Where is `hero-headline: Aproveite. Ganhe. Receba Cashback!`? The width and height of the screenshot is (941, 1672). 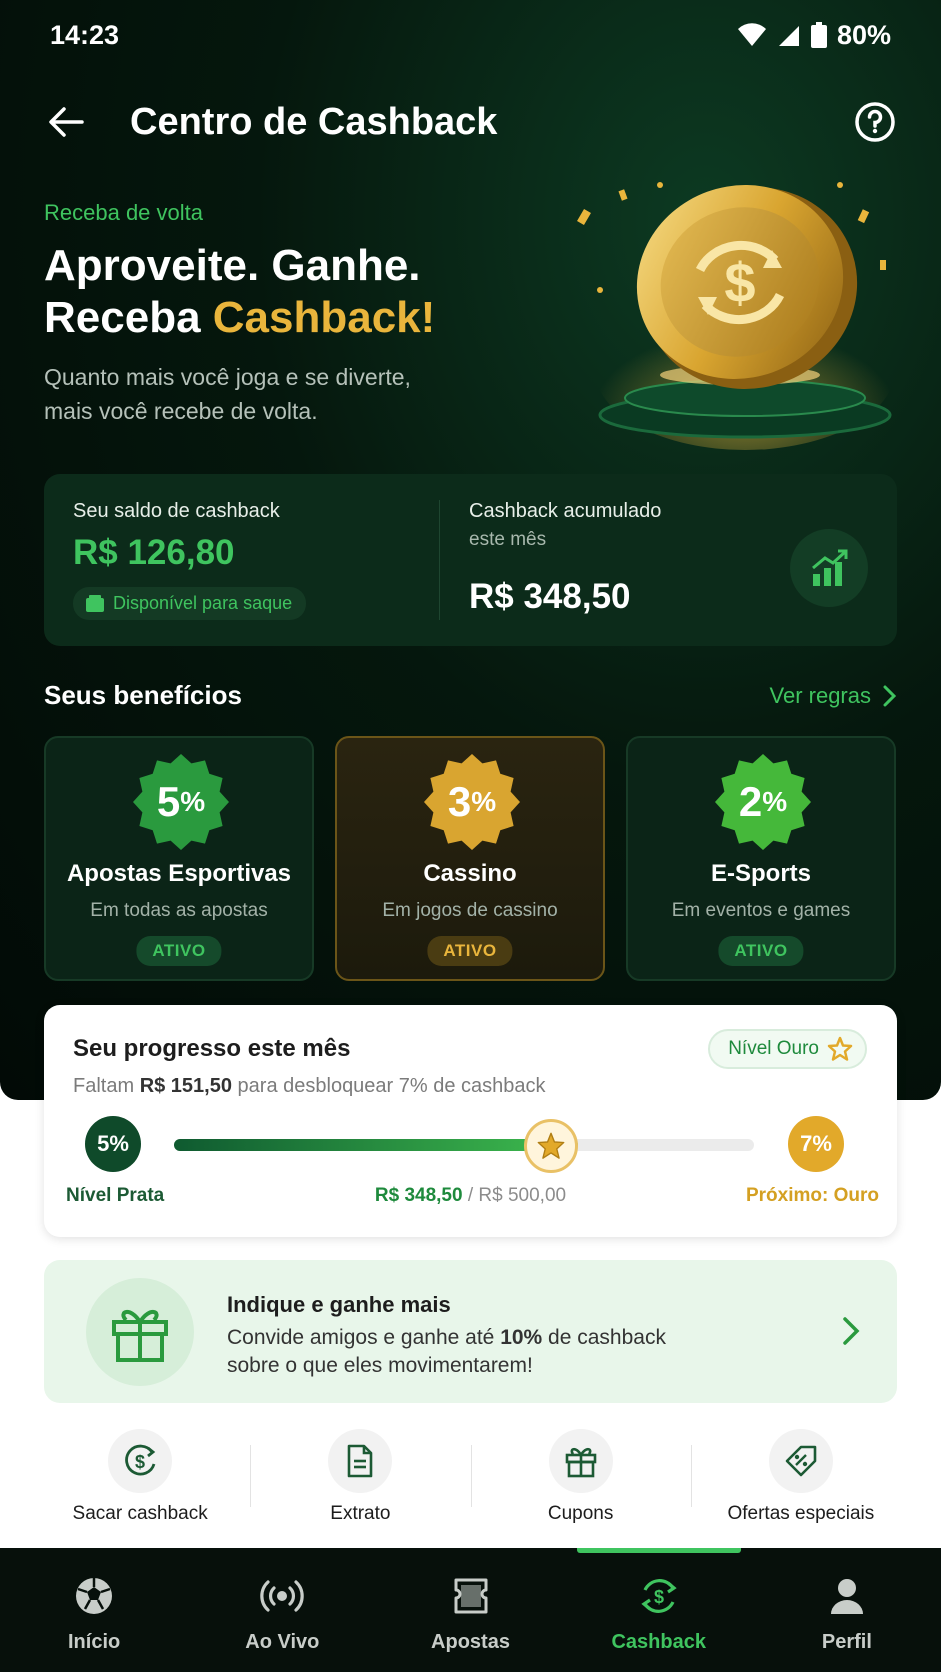
hero-headline: Aproveite. Ganhe. Receba Cashback! is located at coordinates (274, 292).